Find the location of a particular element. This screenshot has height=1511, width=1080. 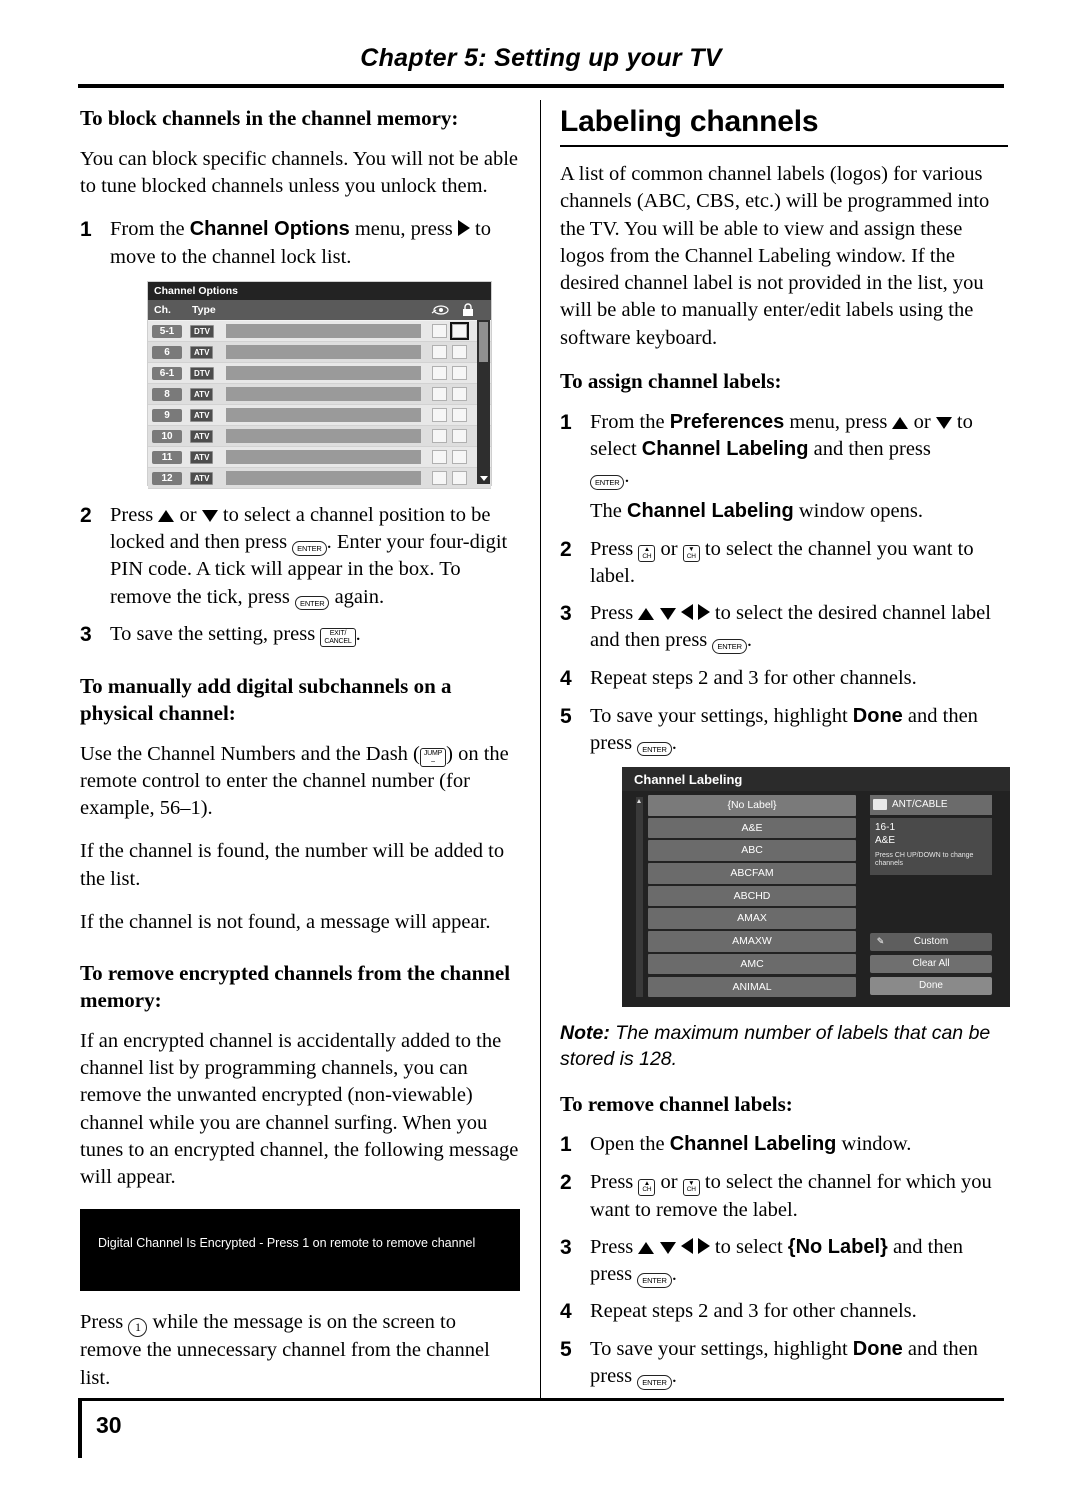

done-button: Done is located at coordinates (931, 986).